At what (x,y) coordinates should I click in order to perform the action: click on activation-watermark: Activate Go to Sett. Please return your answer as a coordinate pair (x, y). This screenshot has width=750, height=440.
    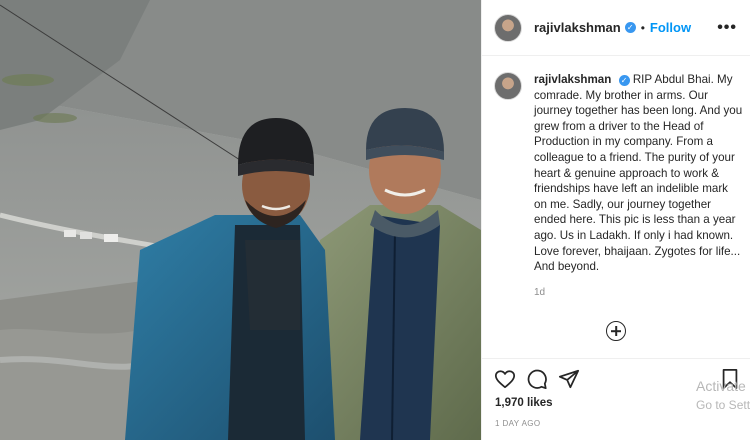
    Looking at the image, I should click on (723, 395).